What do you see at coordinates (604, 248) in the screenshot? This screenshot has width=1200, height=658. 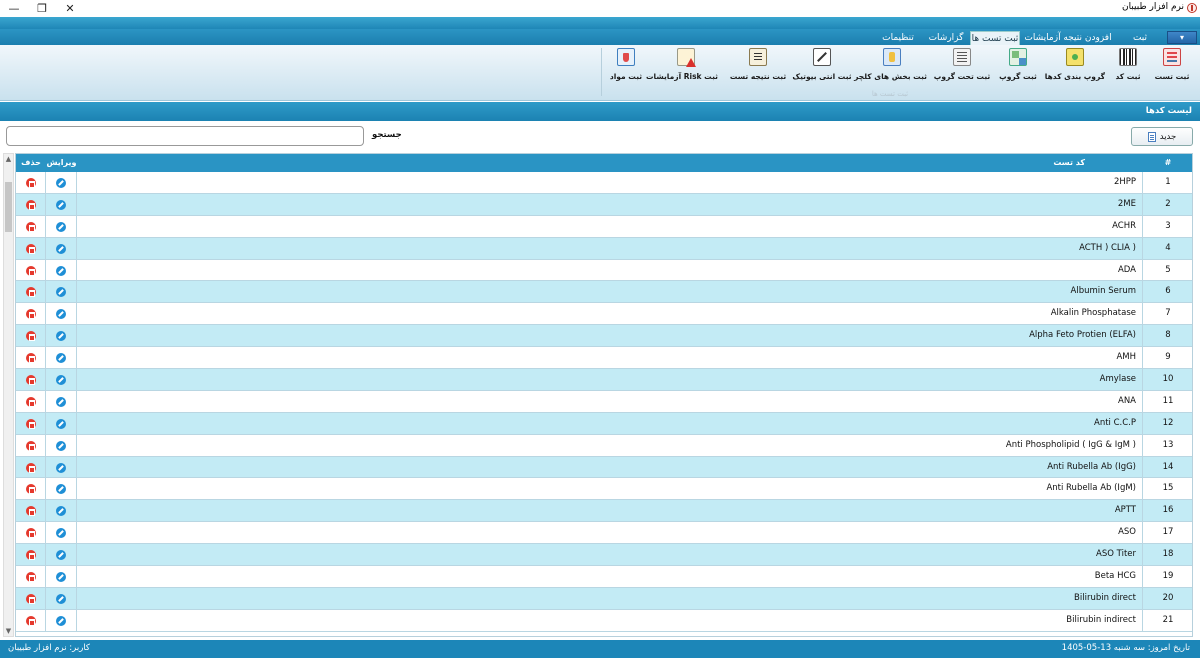 I see `table-row: ACTH ) CLIA ) 4` at bounding box center [604, 248].